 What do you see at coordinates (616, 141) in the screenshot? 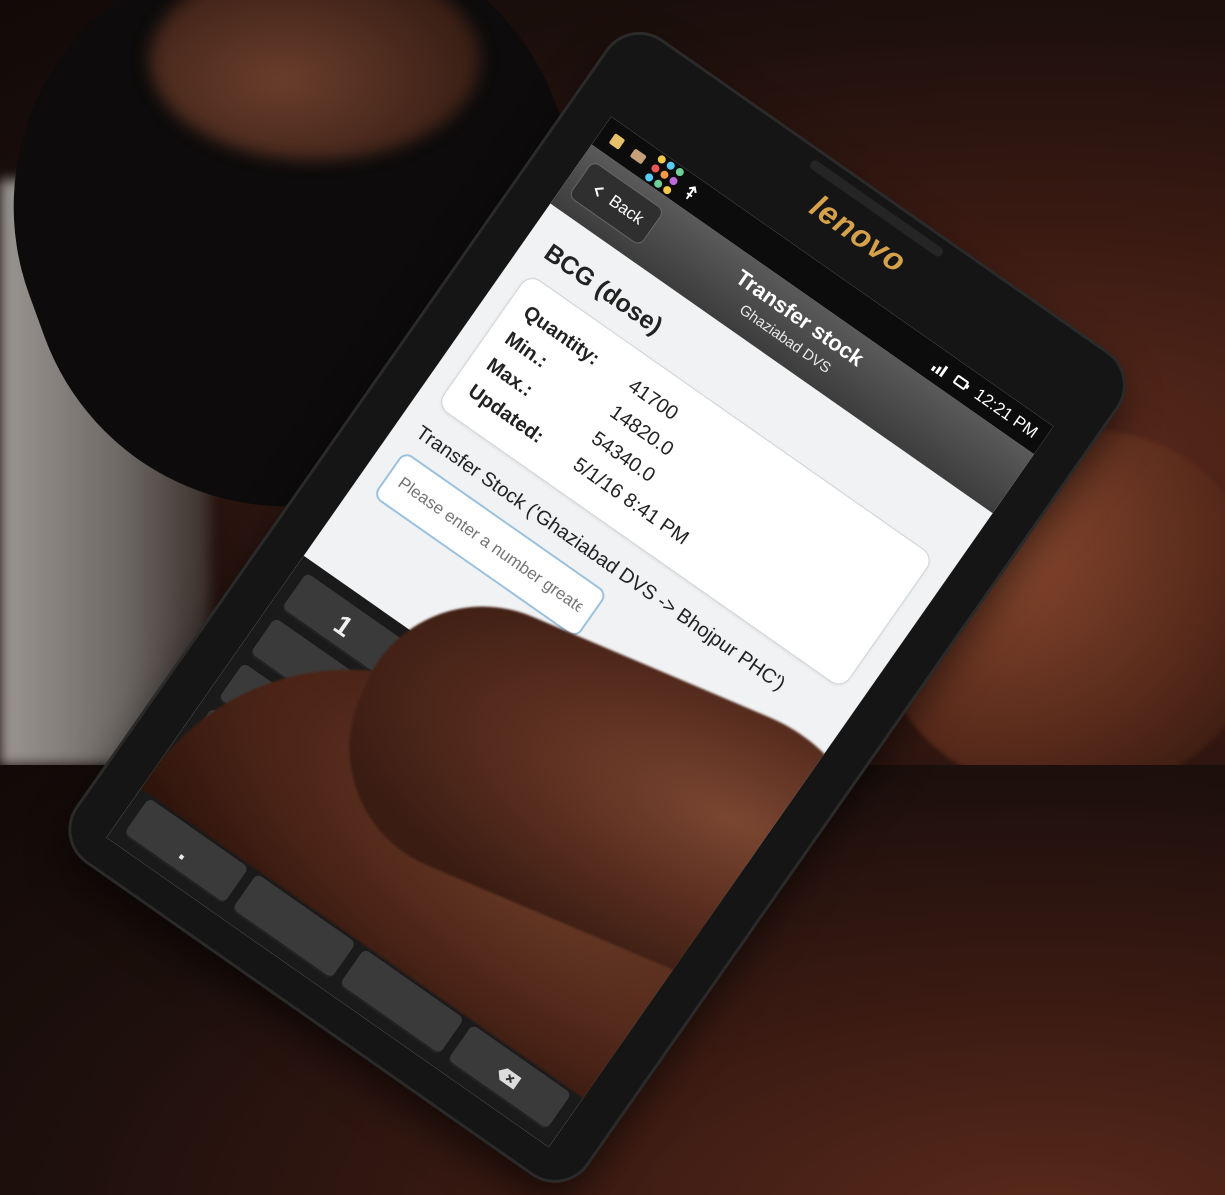
I see `notification-icon` at bounding box center [616, 141].